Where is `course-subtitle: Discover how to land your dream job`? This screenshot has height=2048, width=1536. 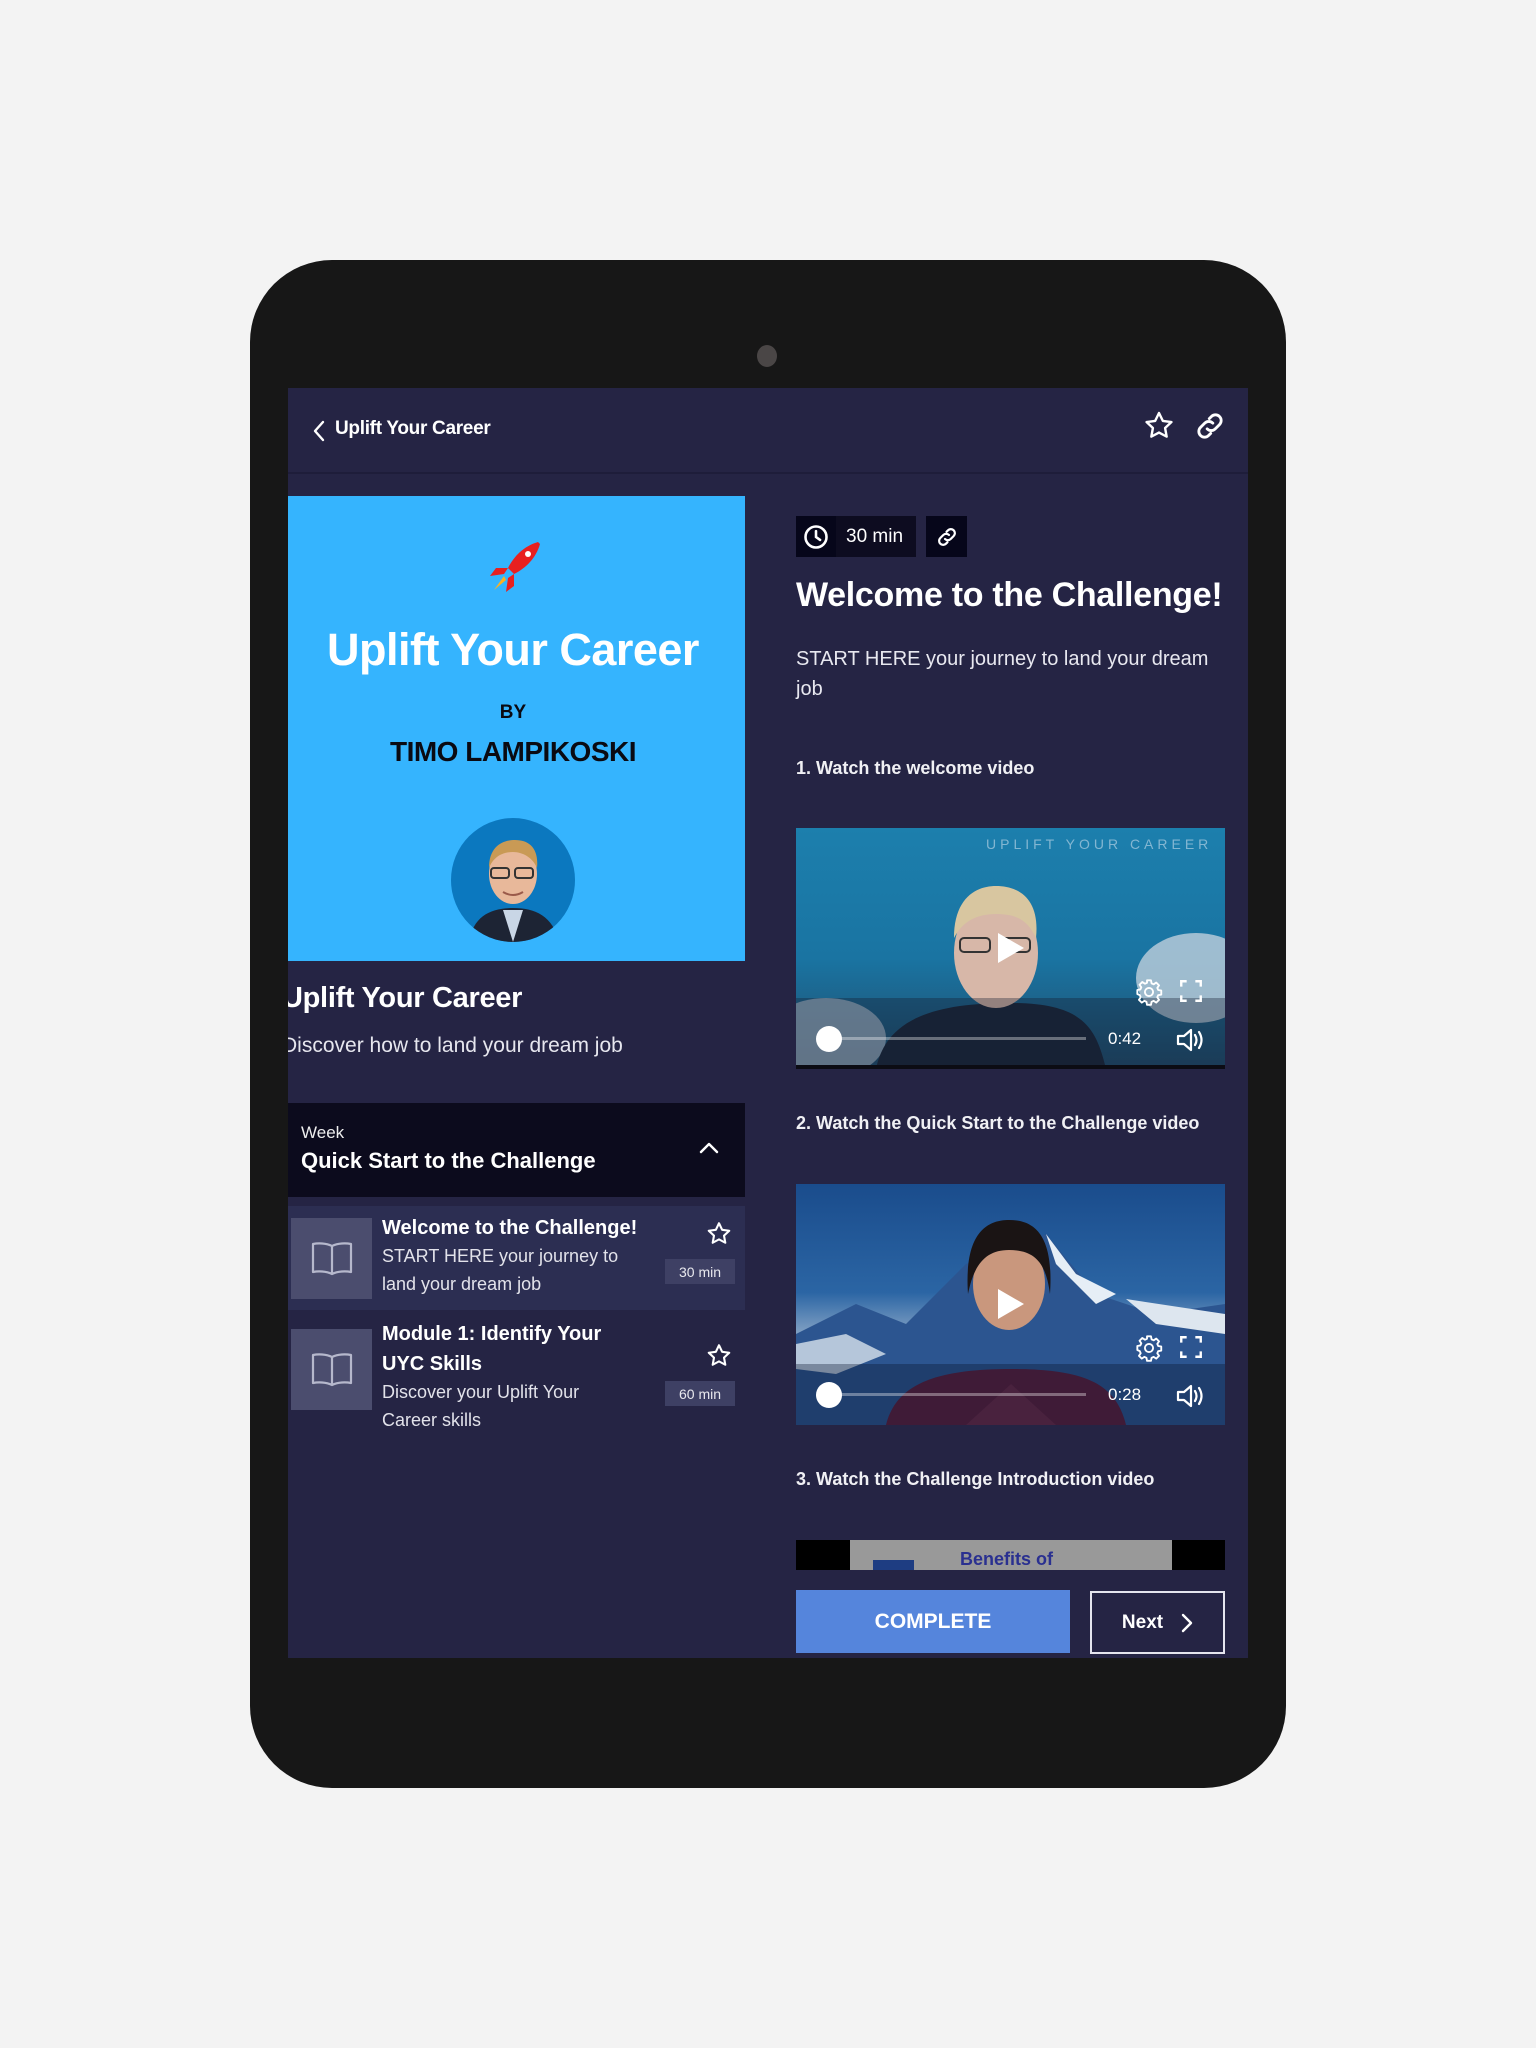 course-subtitle: Discover how to land your dream job is located at coordinates (455, 1045).